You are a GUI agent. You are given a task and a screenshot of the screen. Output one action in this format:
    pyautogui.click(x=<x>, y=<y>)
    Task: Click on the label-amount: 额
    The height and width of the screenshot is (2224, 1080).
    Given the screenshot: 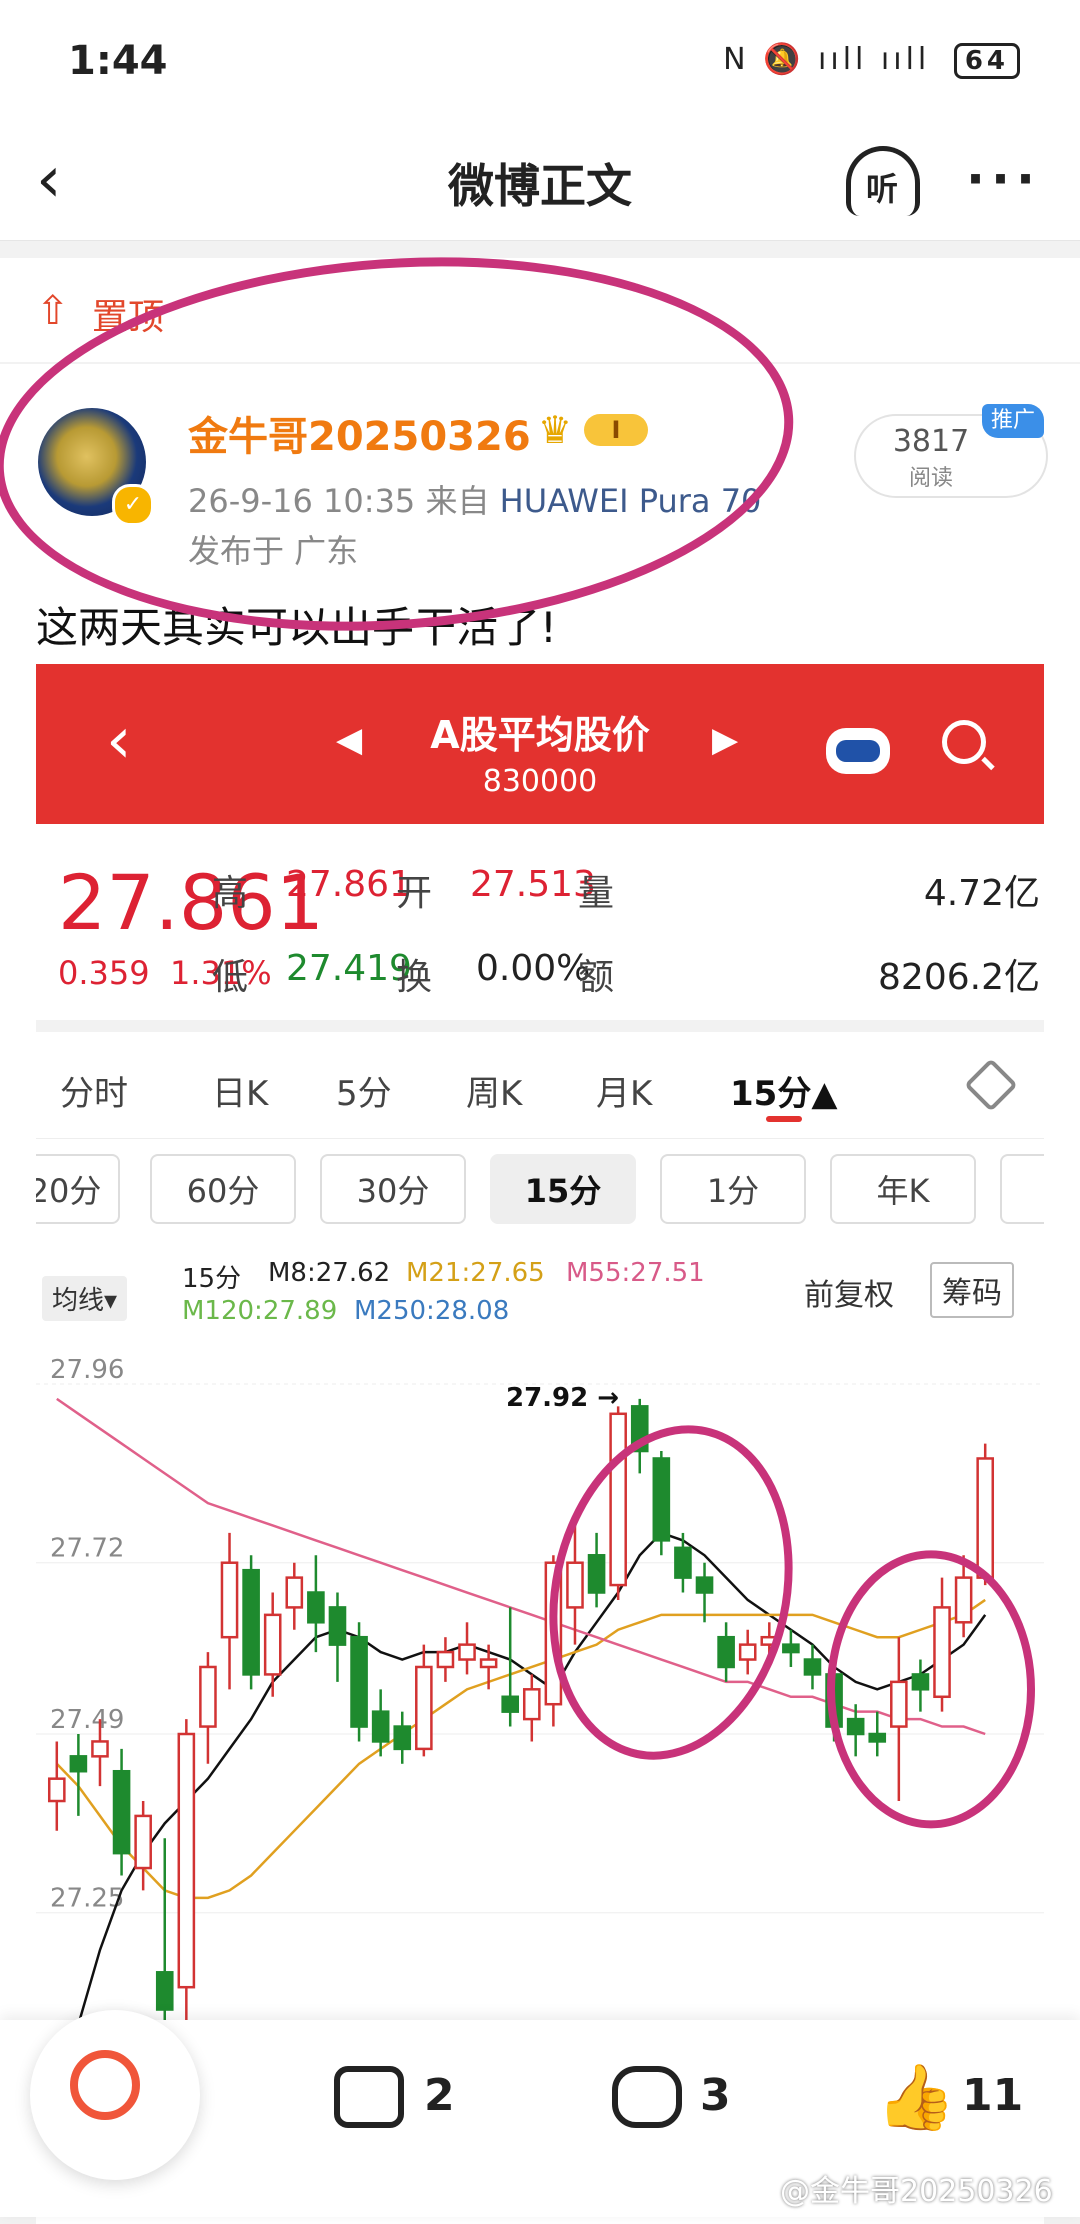 What is the action you would take?
    pyautogui.click(x=596, y=977)
    